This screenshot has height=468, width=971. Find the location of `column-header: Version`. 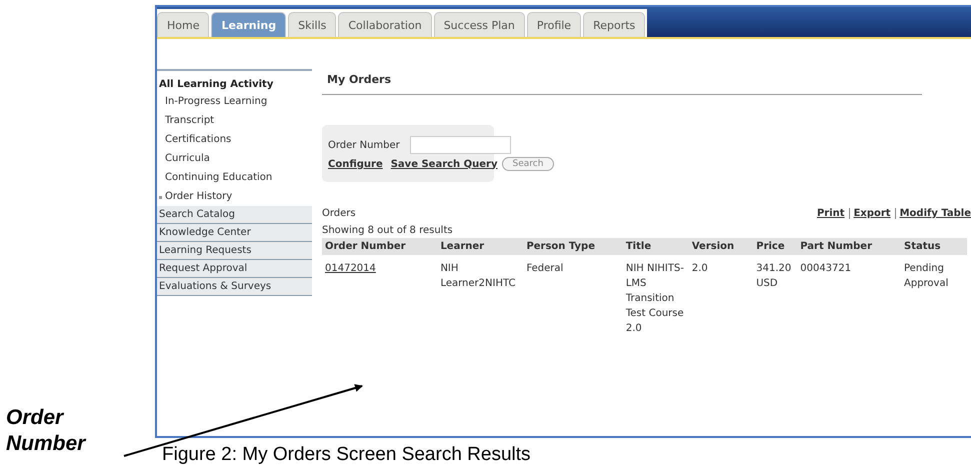

column-header: Version is located at coordinates (721, 246).